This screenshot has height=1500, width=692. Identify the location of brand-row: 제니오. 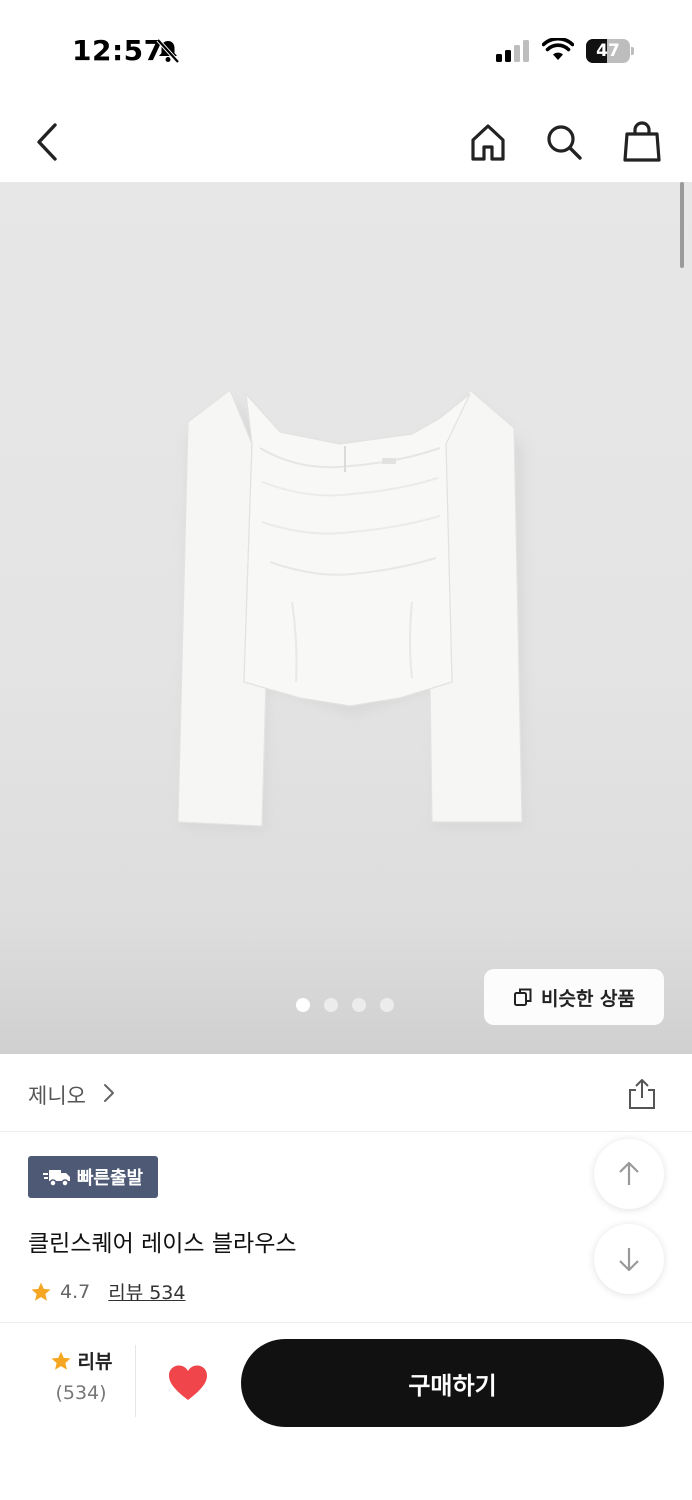
(346, 1093).